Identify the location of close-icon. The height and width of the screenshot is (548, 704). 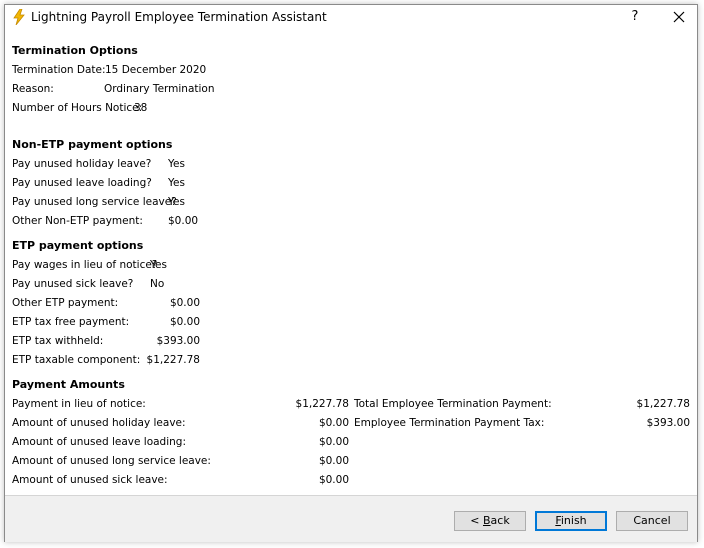
(679, 17).